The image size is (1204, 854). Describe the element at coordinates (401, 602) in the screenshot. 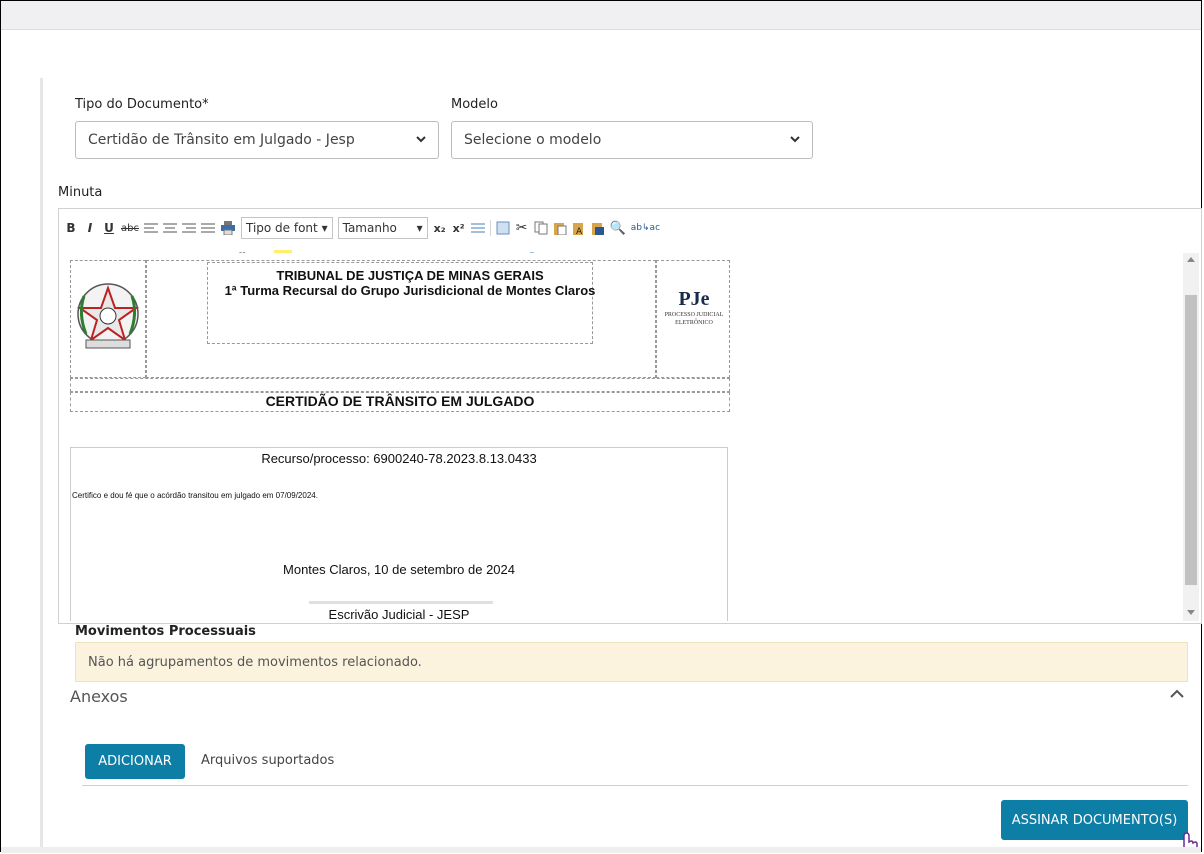

I see `signature-line` at that location.